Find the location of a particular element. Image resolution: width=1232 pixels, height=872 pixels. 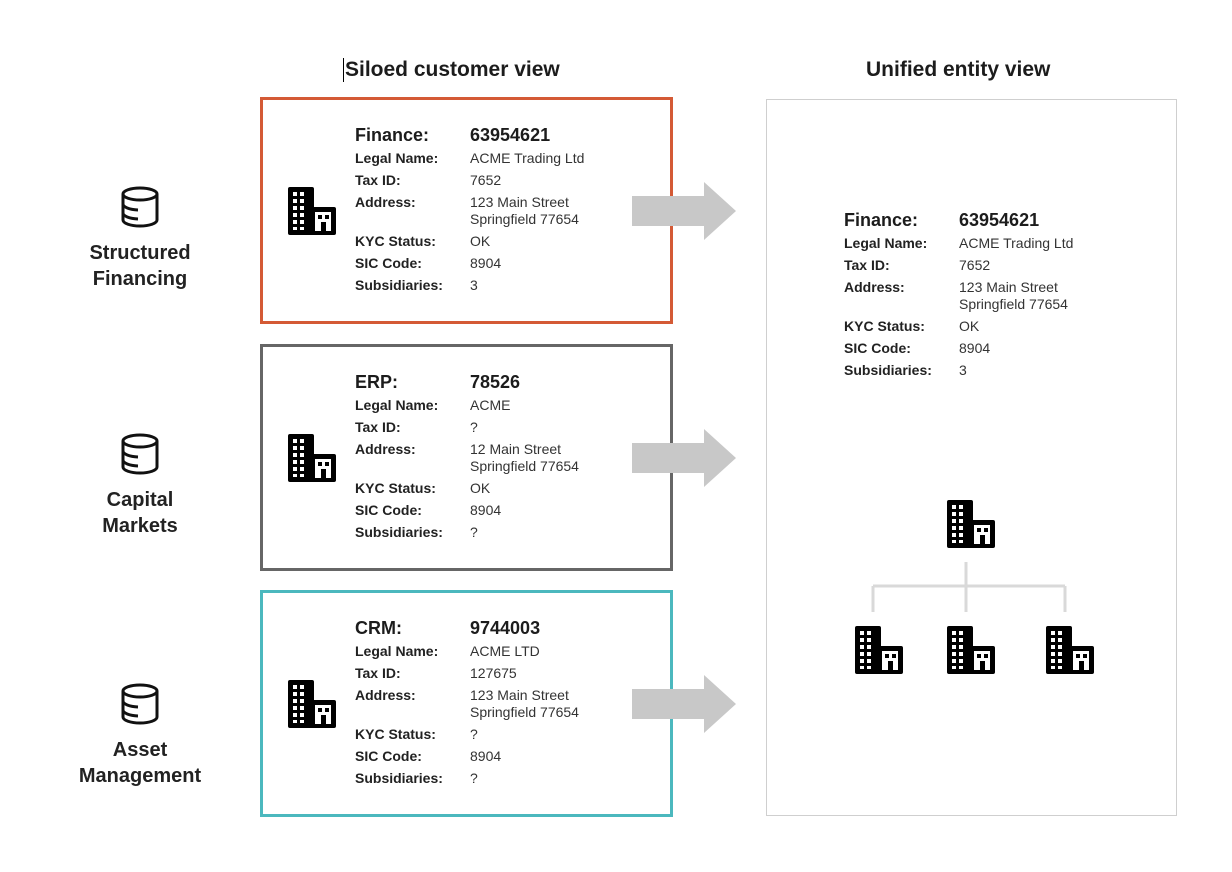

legal-name-value: ACME is located at coordinates (490, 405).